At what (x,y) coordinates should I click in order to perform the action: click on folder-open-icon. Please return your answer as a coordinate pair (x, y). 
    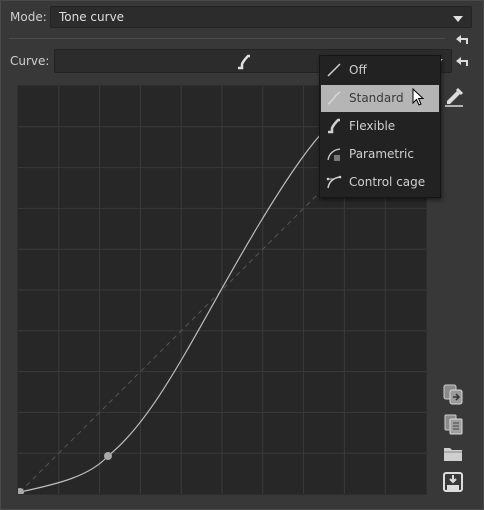
    Looking at the image, I should click on (453, 454).